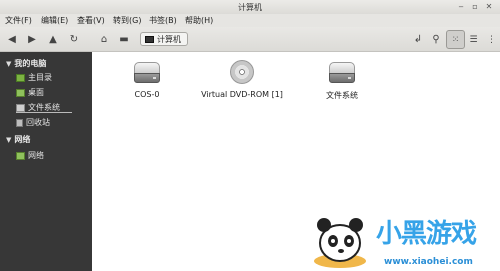 This screenshot has width=500, height=271. Describe the element at coordinates (147, 94) in the screenshot. I see `file-item-label: COS-0` at that location.